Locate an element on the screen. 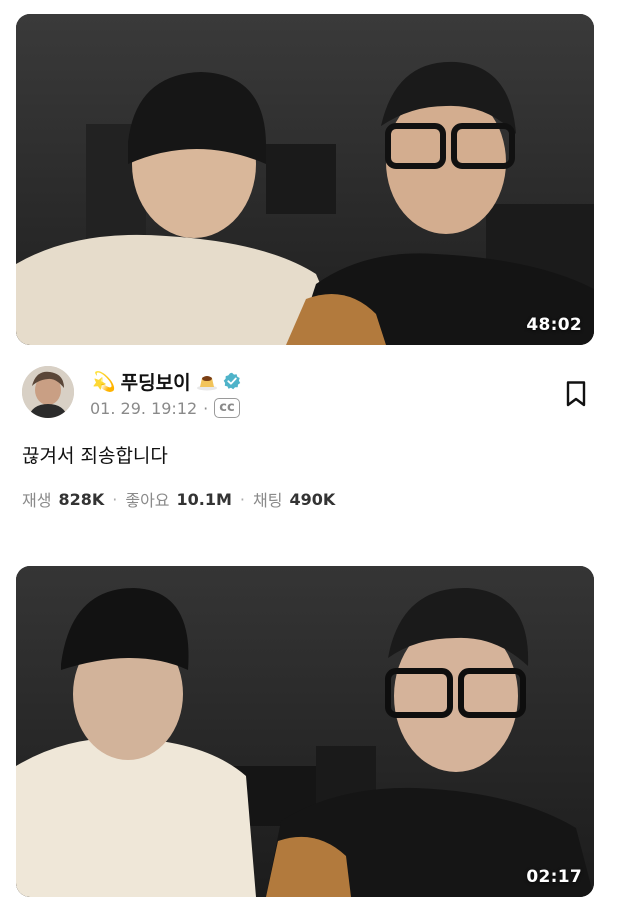 This screenshot has width=617, height=919. video-duration: 02:17 is located at coordinates (554, 877).